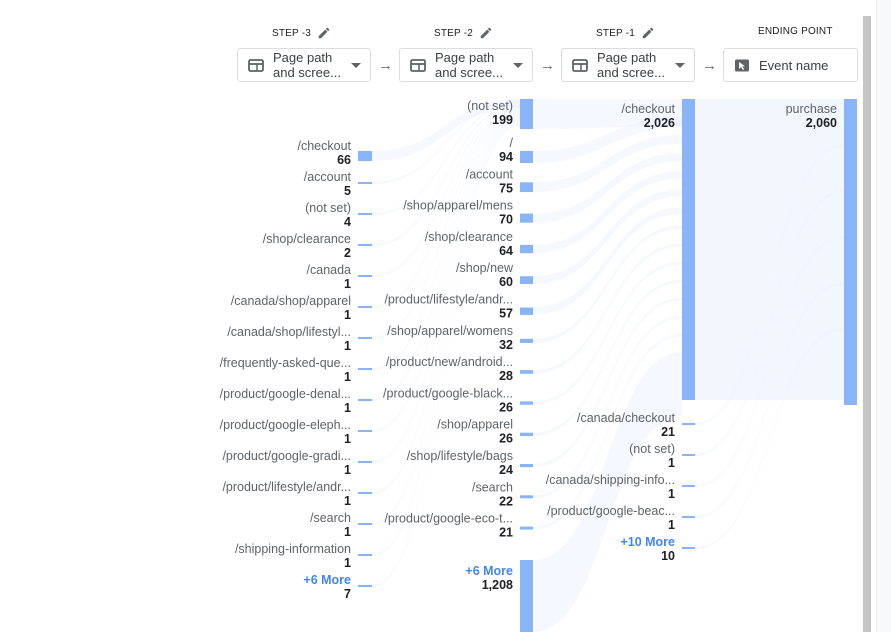 Image resolution: width=891 pixels, height=632 pixels. I want to click on node-label: purchase, so click(811, 109).